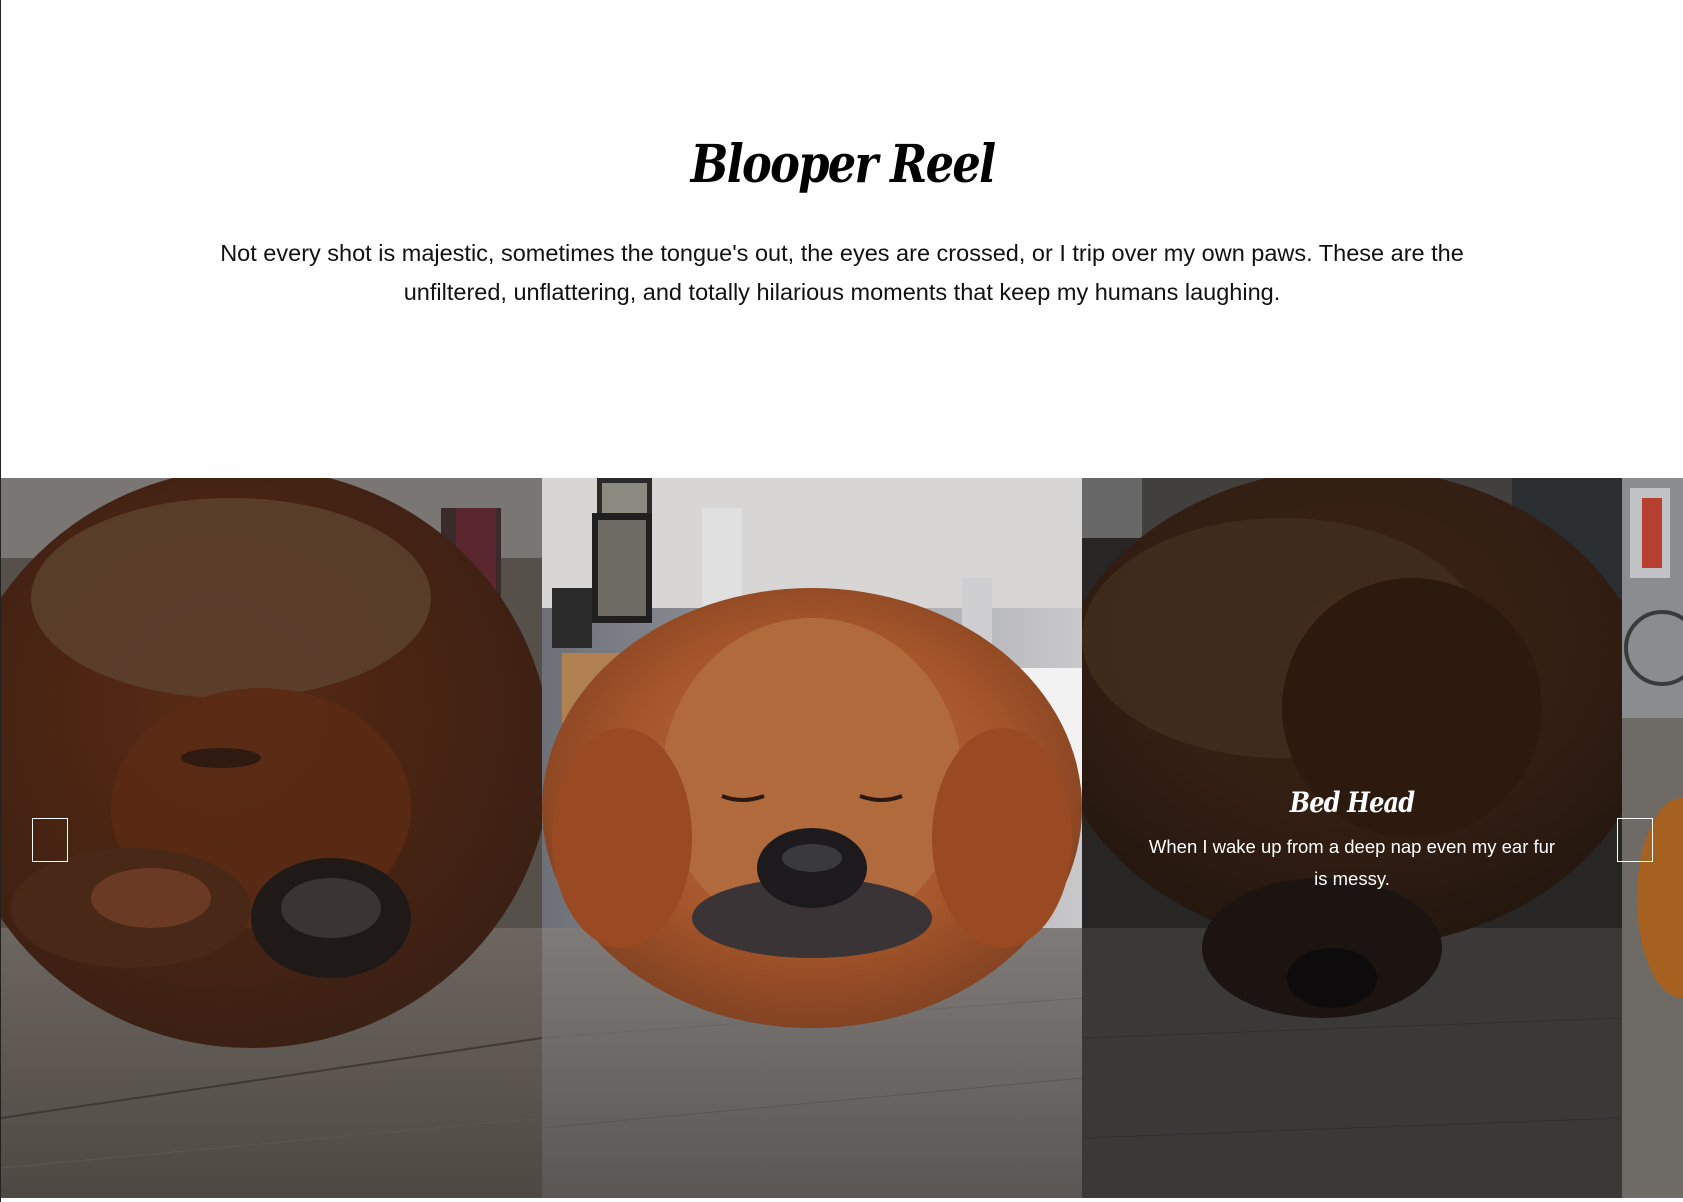  I want to click on page-bottom-edge, so click(842, 1200).